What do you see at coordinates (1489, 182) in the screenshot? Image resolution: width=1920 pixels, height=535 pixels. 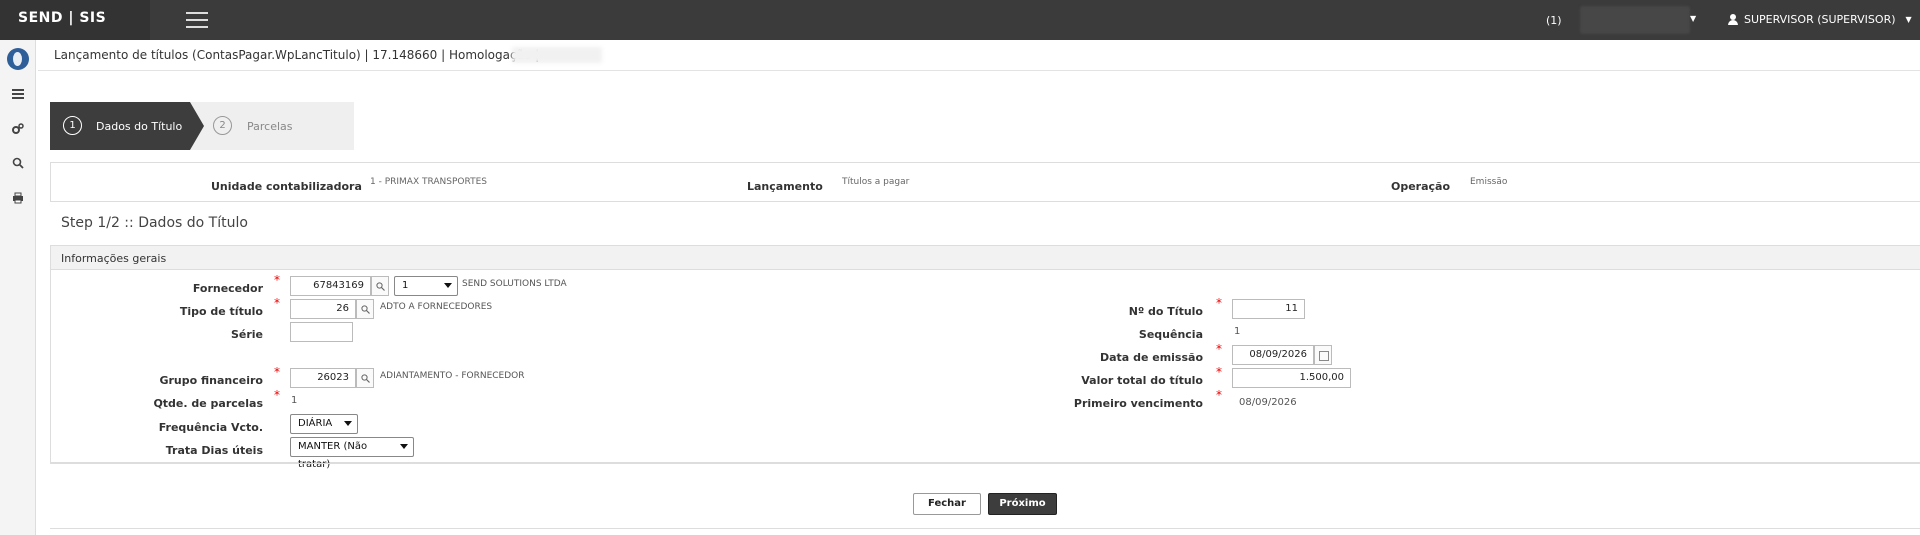 I see `operacao-value: Emissão` at bounding box center [1489, 182].